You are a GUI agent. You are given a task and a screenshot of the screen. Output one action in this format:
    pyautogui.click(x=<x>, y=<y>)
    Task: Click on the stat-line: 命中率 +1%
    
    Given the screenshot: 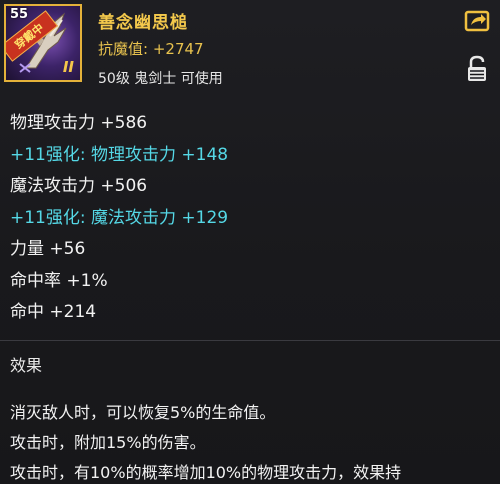 What is the action you would take?
    pyautogui.click(x=59, y=280)
    